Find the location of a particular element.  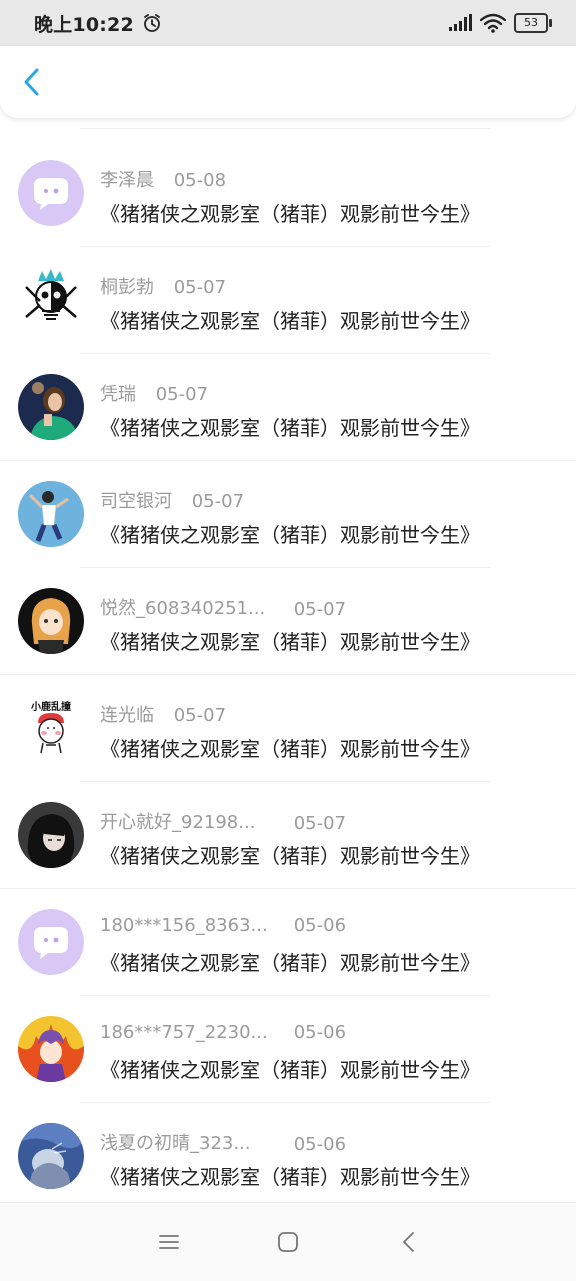

menu-icon is located at coordinates (169, 1242).